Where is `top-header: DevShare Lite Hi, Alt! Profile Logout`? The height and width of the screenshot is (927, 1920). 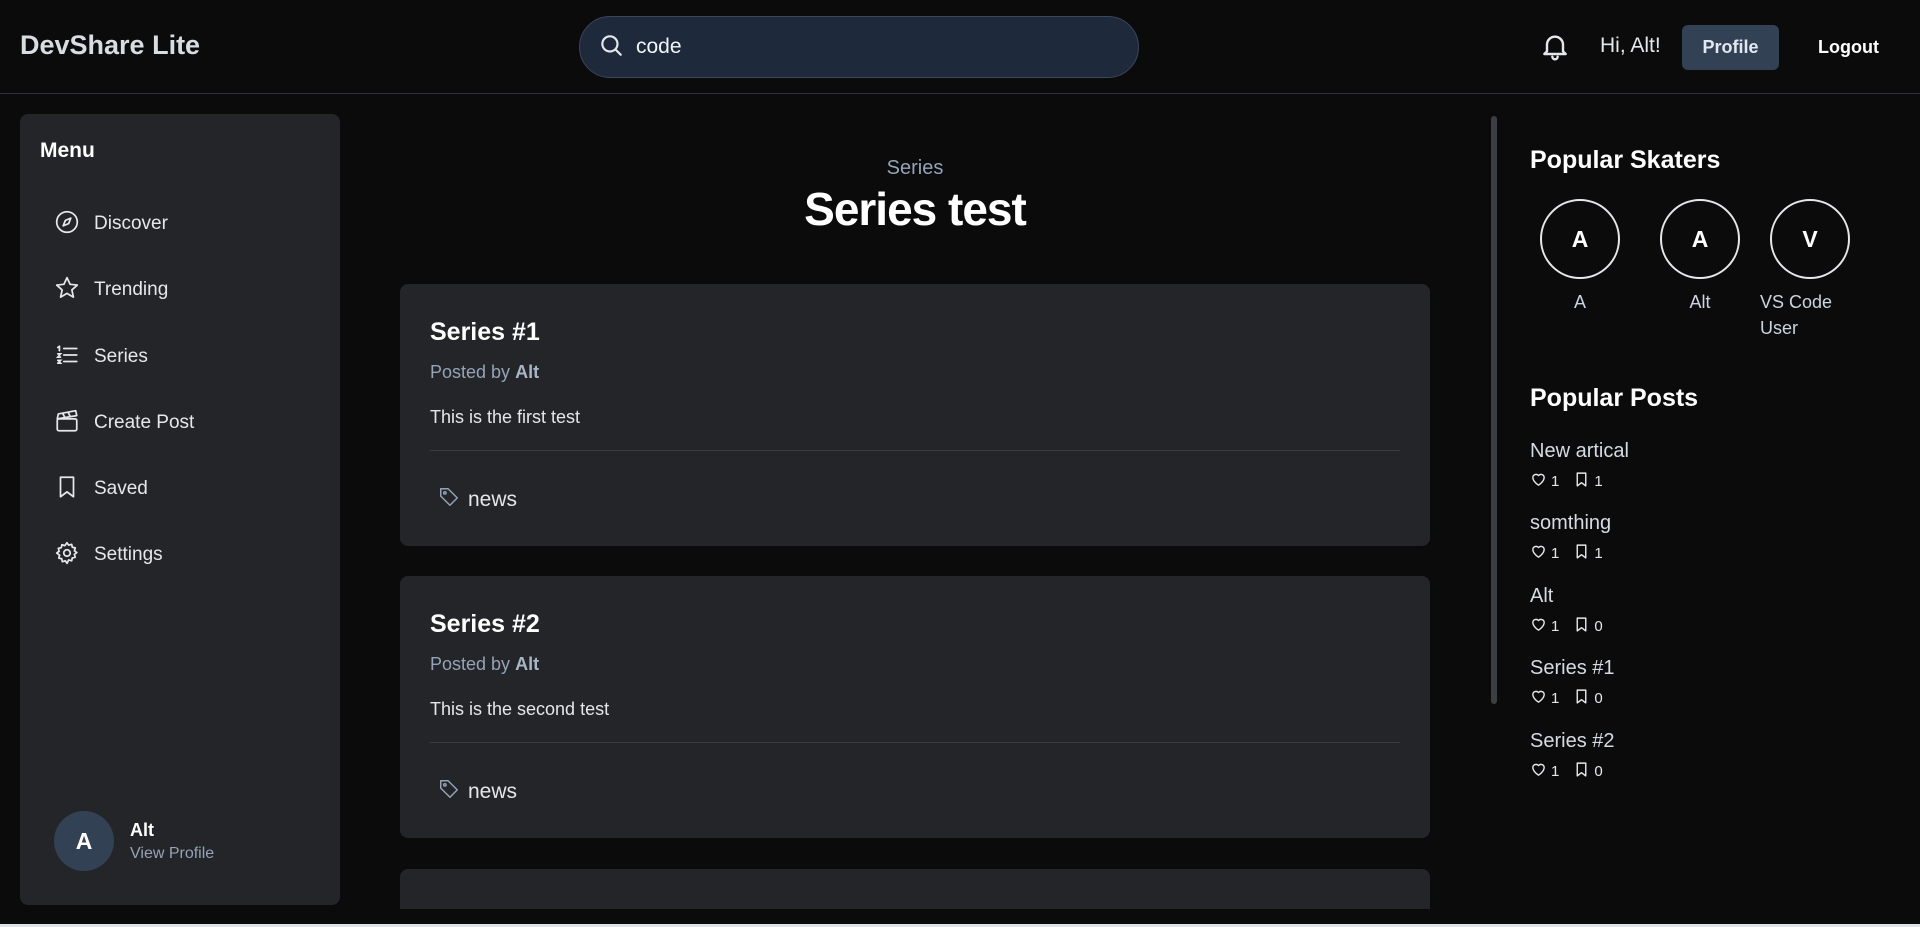
top-header: DevShare Lite Hi, Alt! Profile Logout is located at coordinates (960, 47).